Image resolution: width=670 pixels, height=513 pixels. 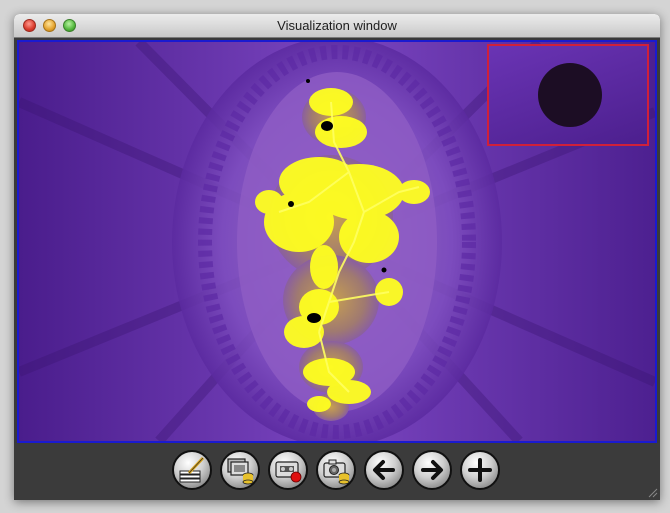 I want to click on draw-tool-button, so click(x=192, y=470).